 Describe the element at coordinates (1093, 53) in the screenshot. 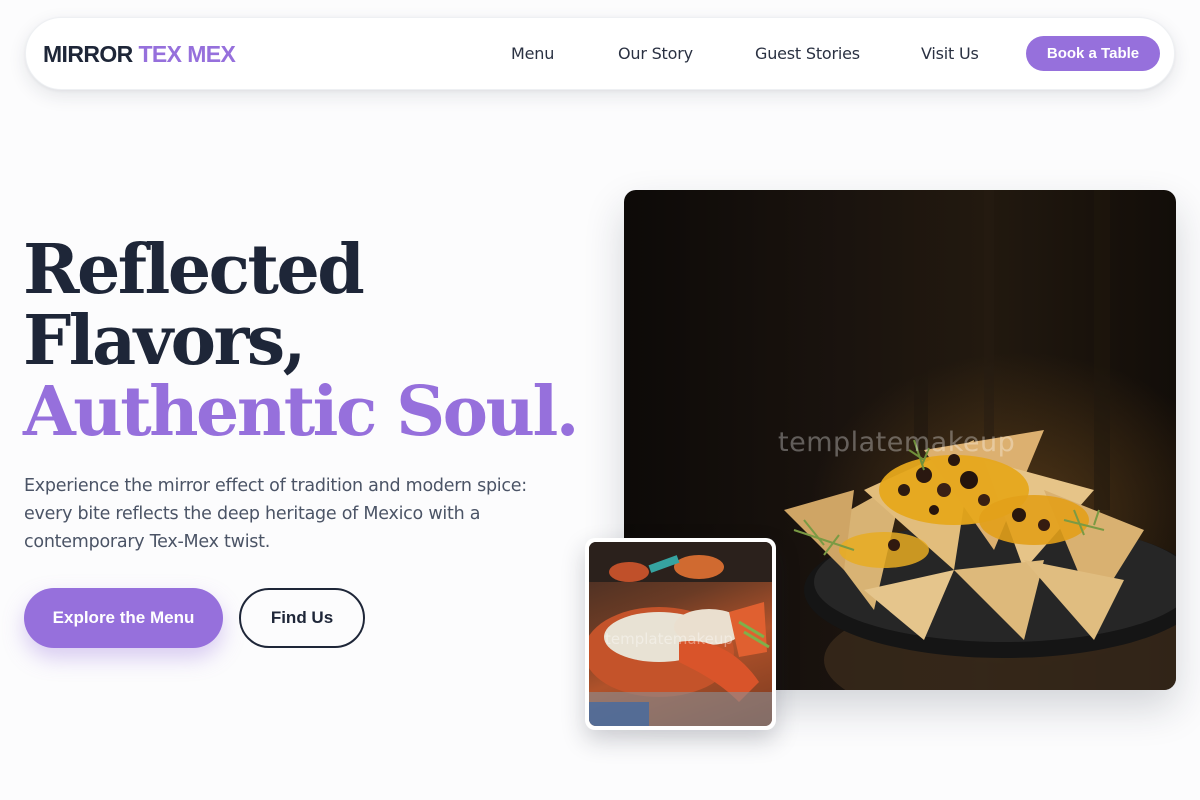

I see `book-table-button: Book a Table` at that location.